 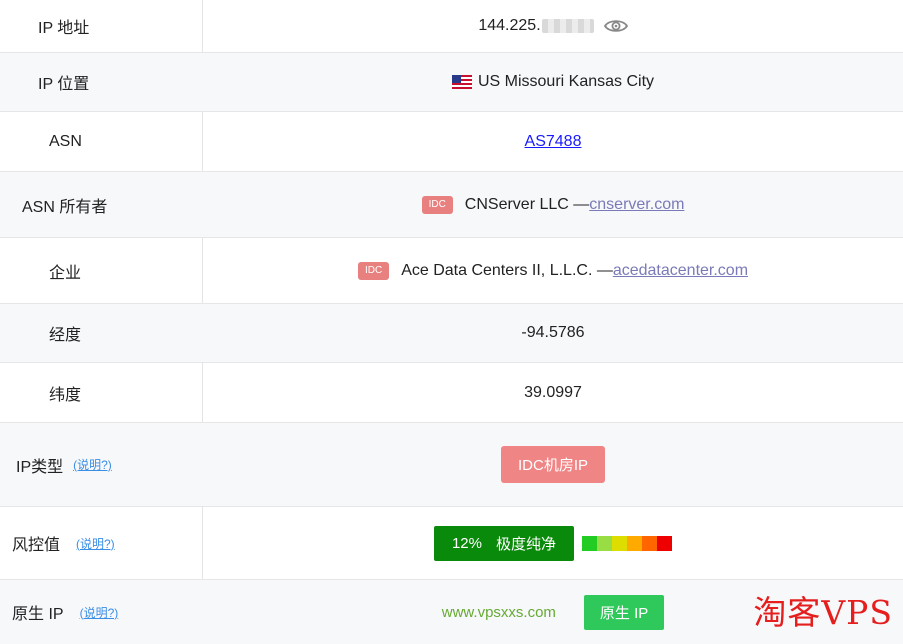 I want to click on risk-score-badge: 12% 极度纯净, so click(x=504, y=543).